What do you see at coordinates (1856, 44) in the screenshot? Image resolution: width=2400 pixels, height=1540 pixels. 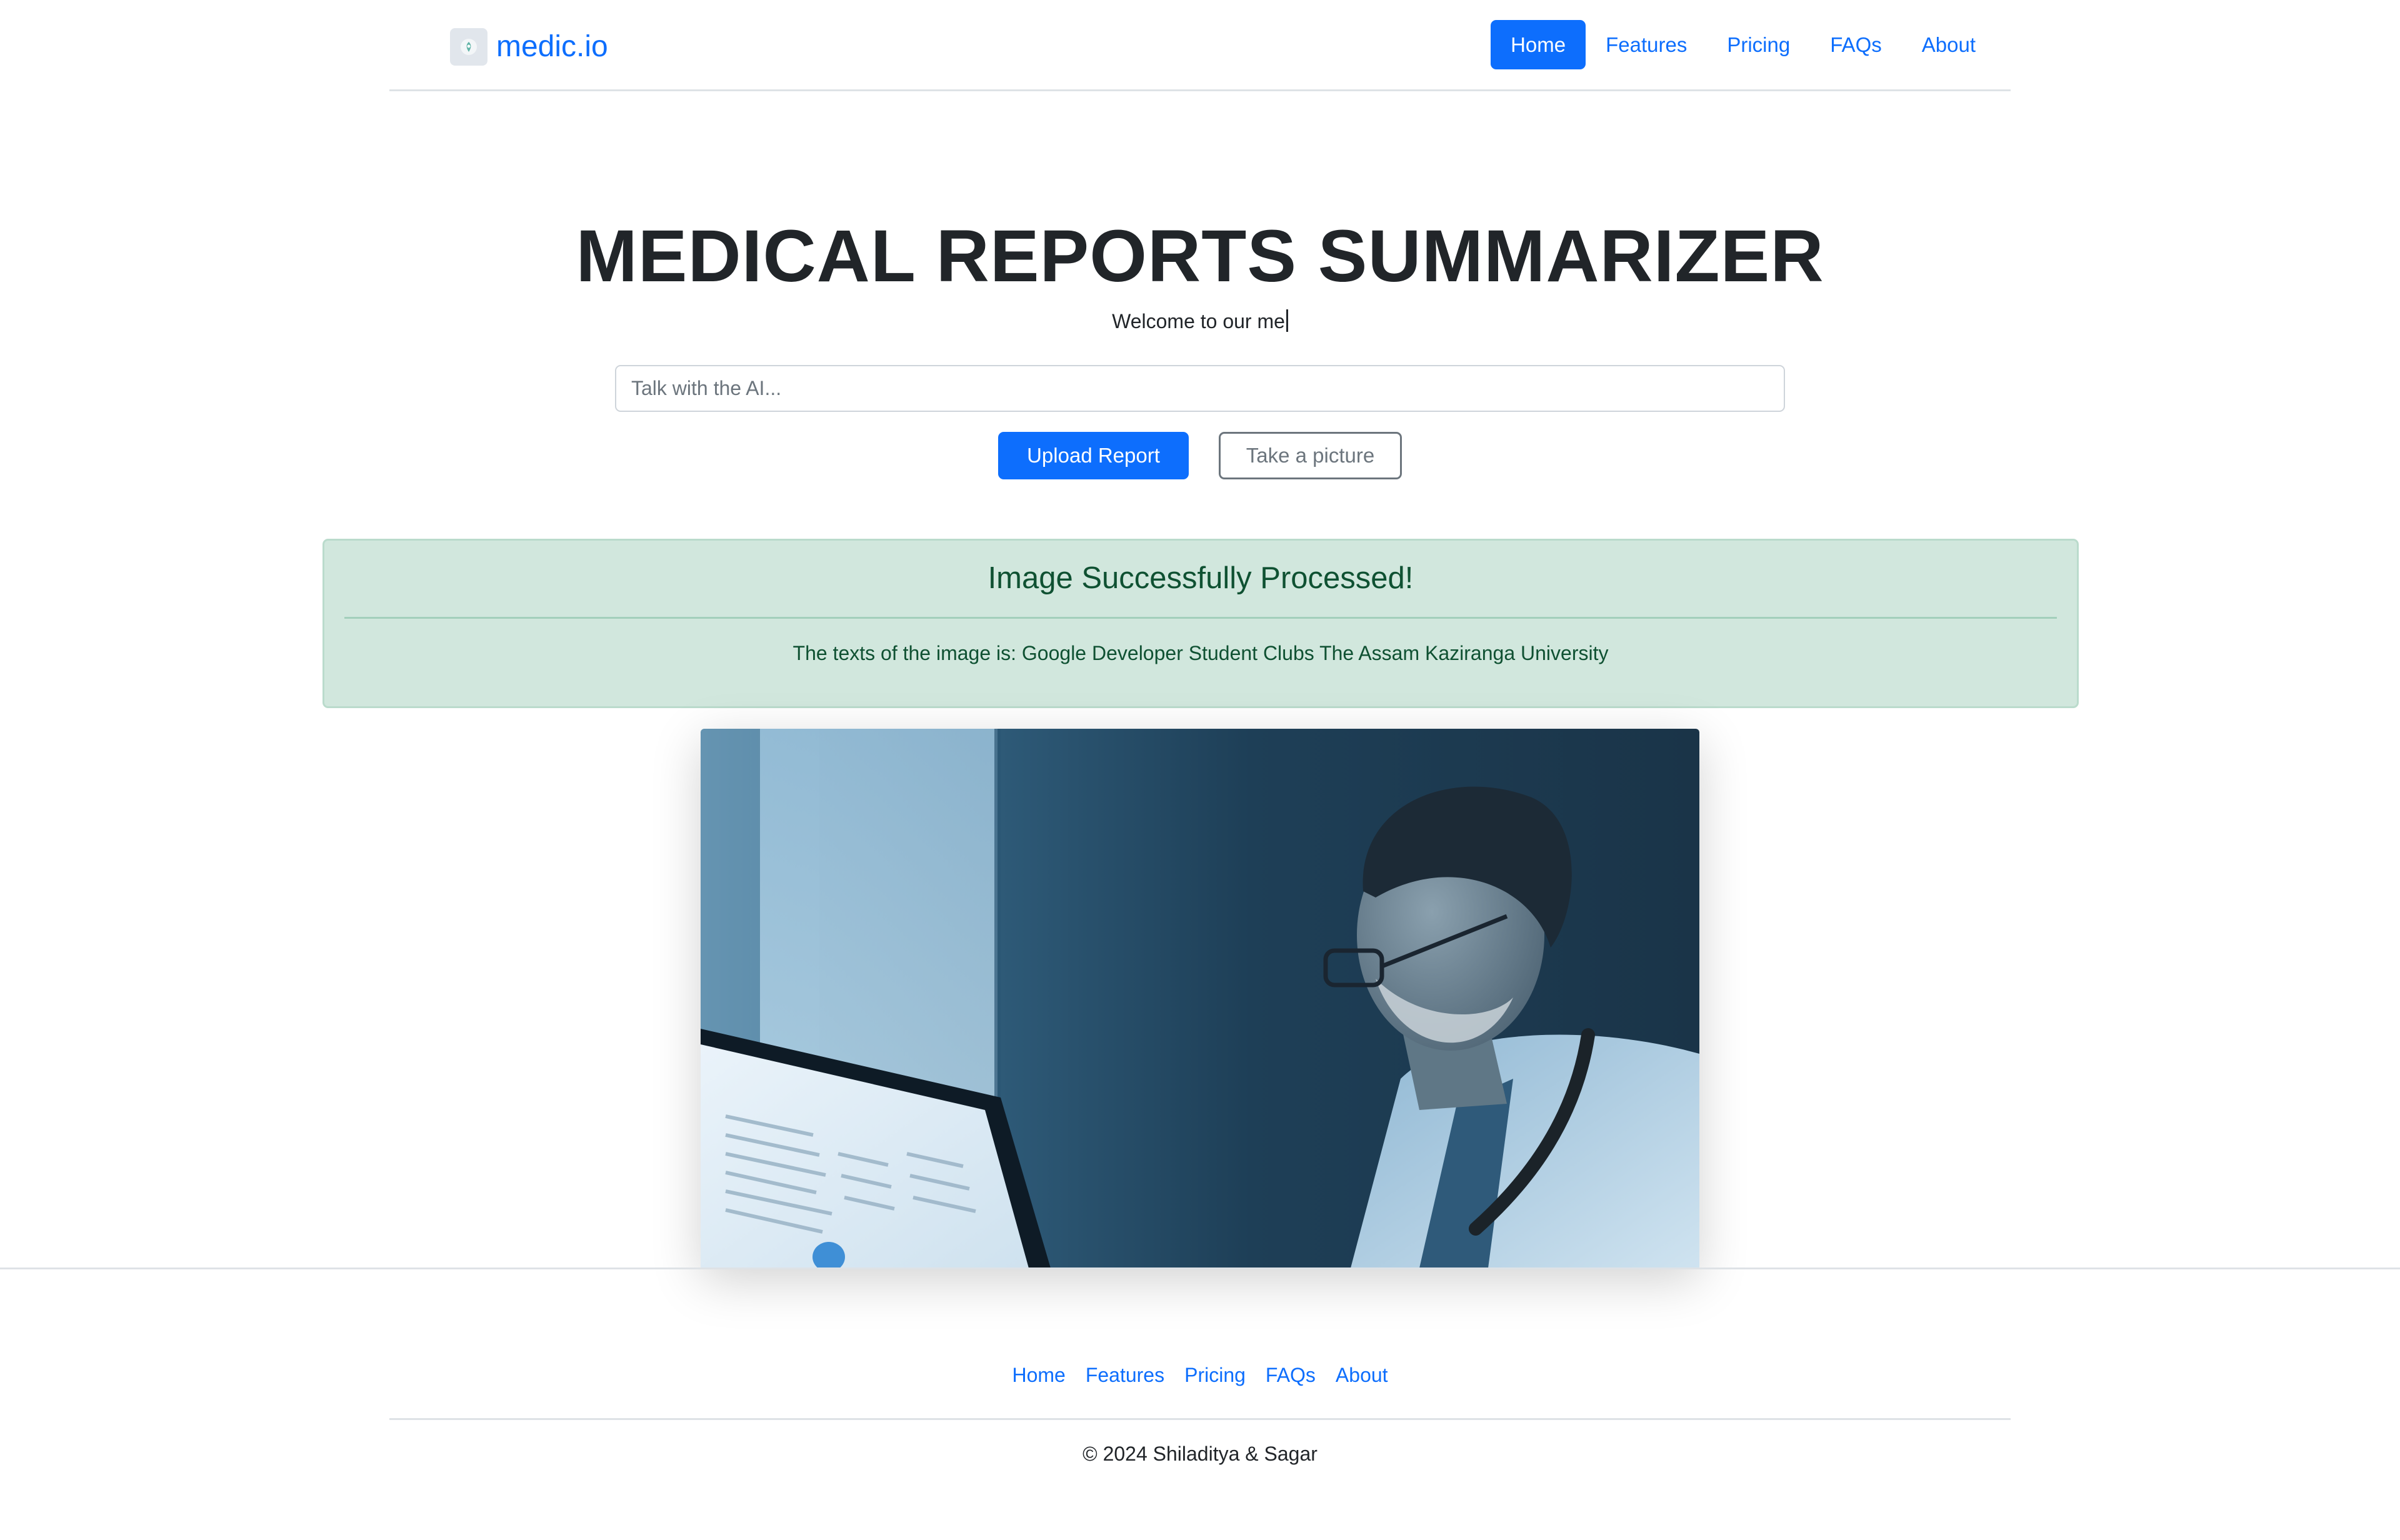 I see `nav-item-faqs: FAQs` at bounding box center [1856, 44].